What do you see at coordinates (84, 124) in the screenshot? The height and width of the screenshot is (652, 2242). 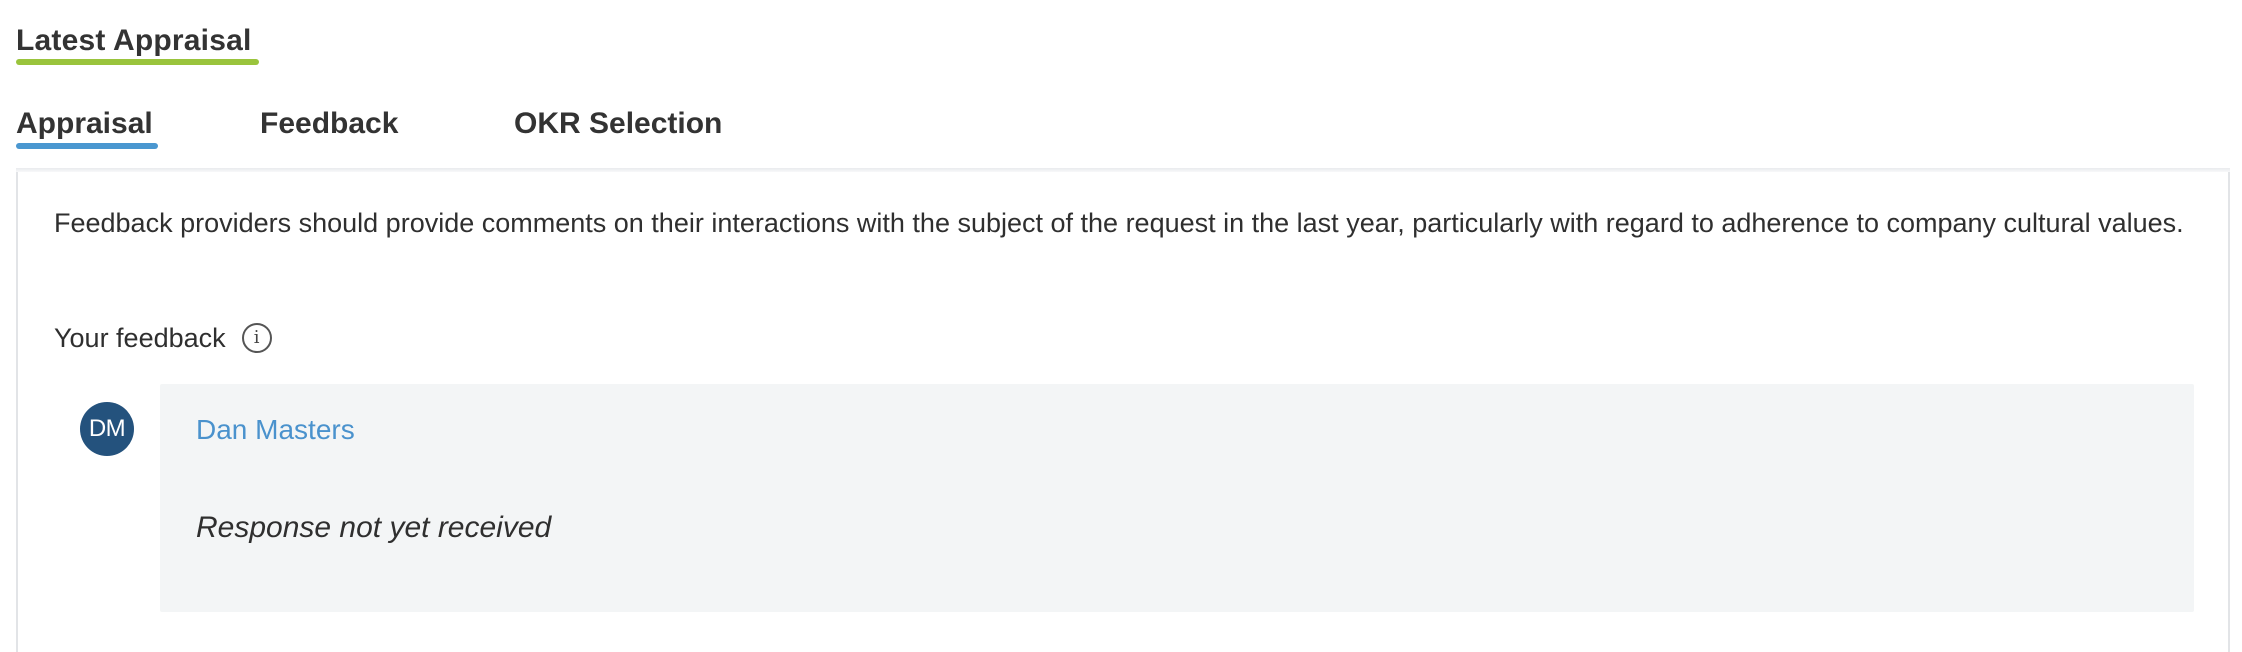 I see `tab-appraisal: Appraisal` at bounding box center [84, 124].